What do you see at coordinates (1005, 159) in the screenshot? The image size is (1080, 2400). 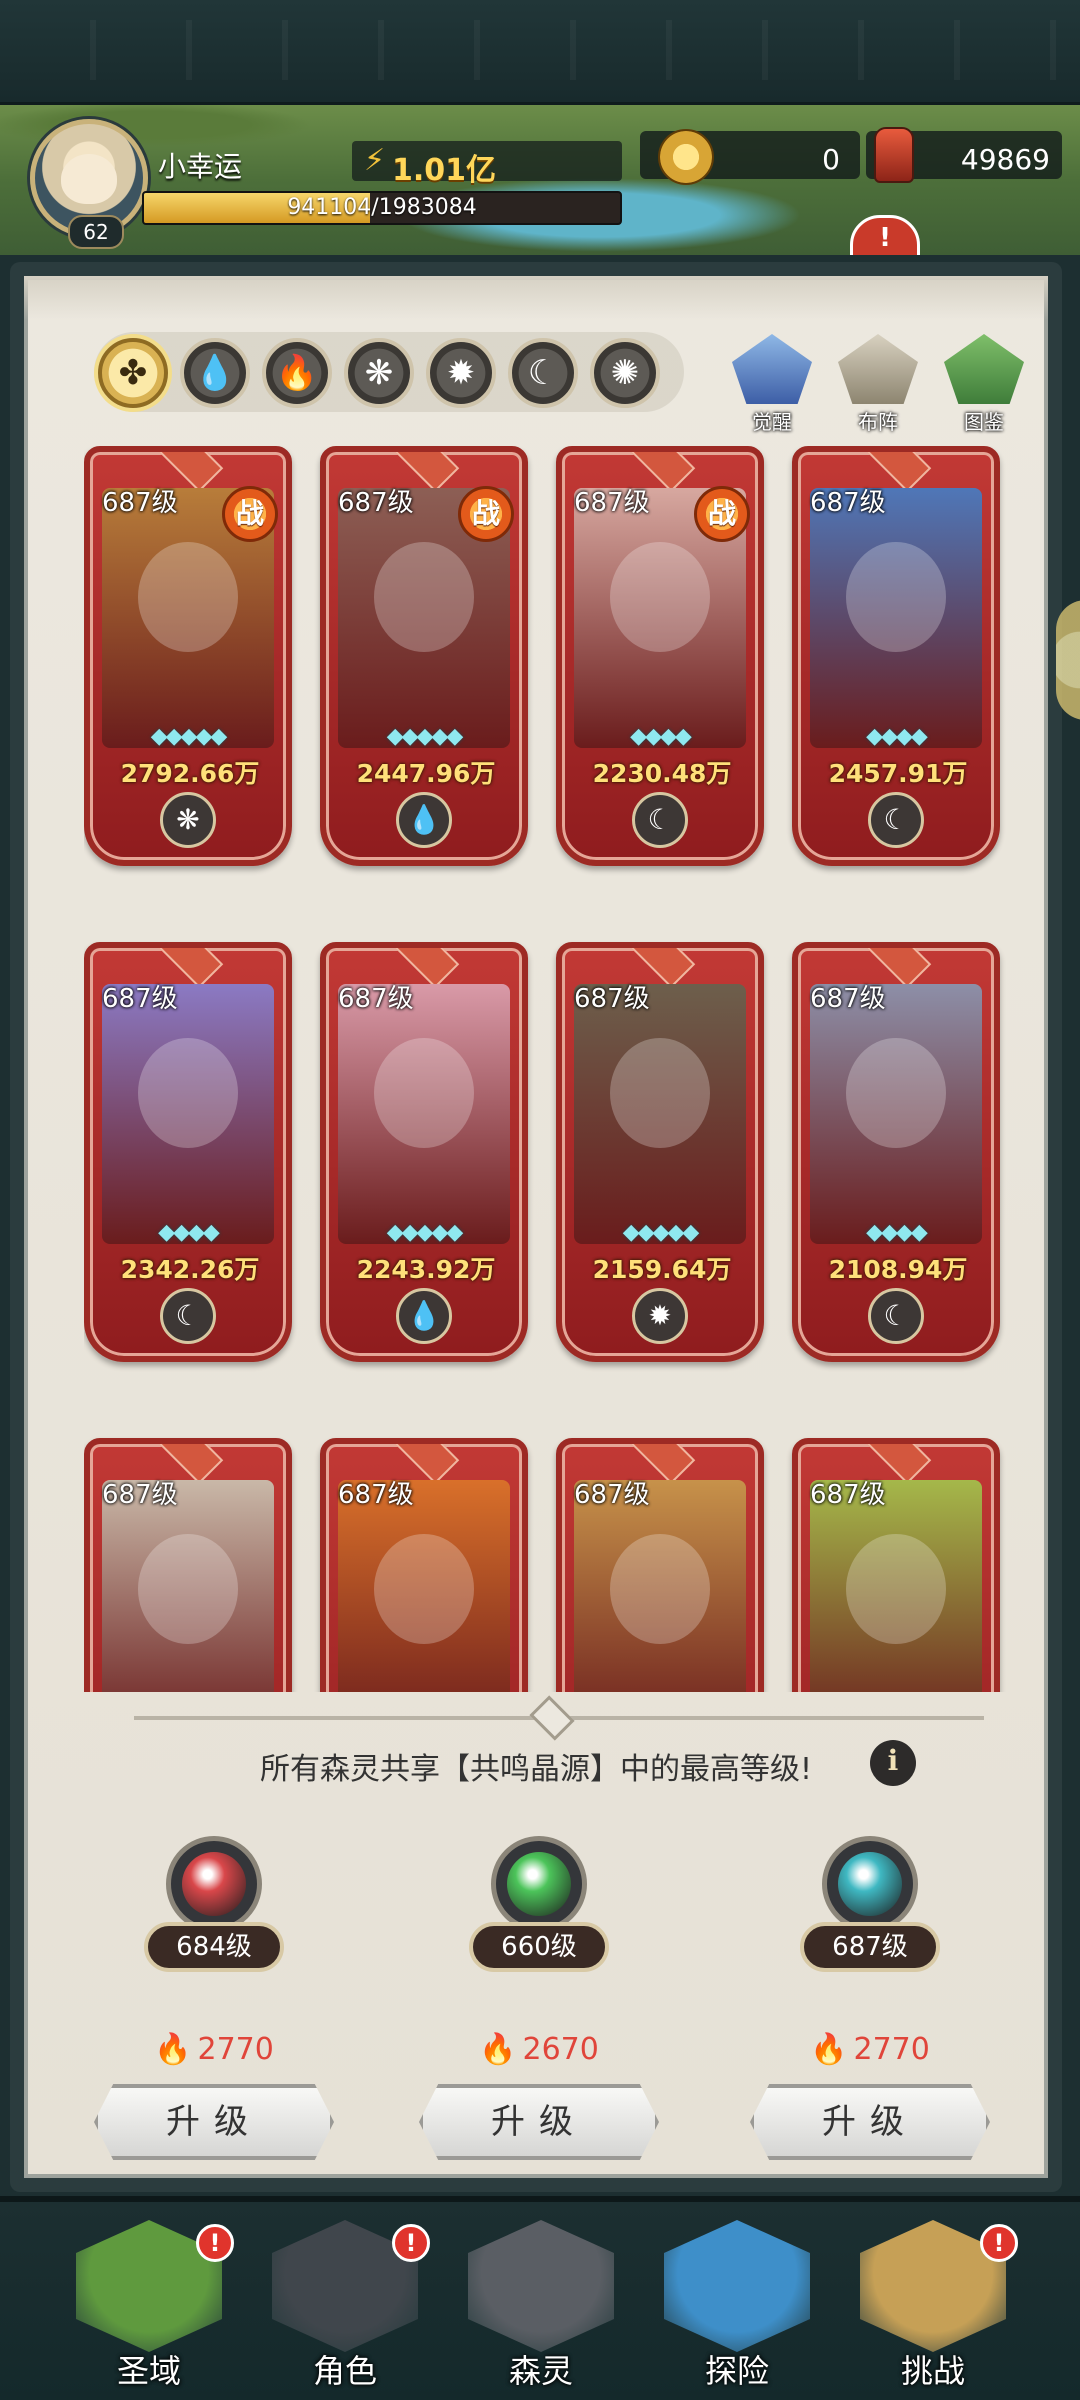 I see `relic-value: 49869` at bounding box center [1005, 159].